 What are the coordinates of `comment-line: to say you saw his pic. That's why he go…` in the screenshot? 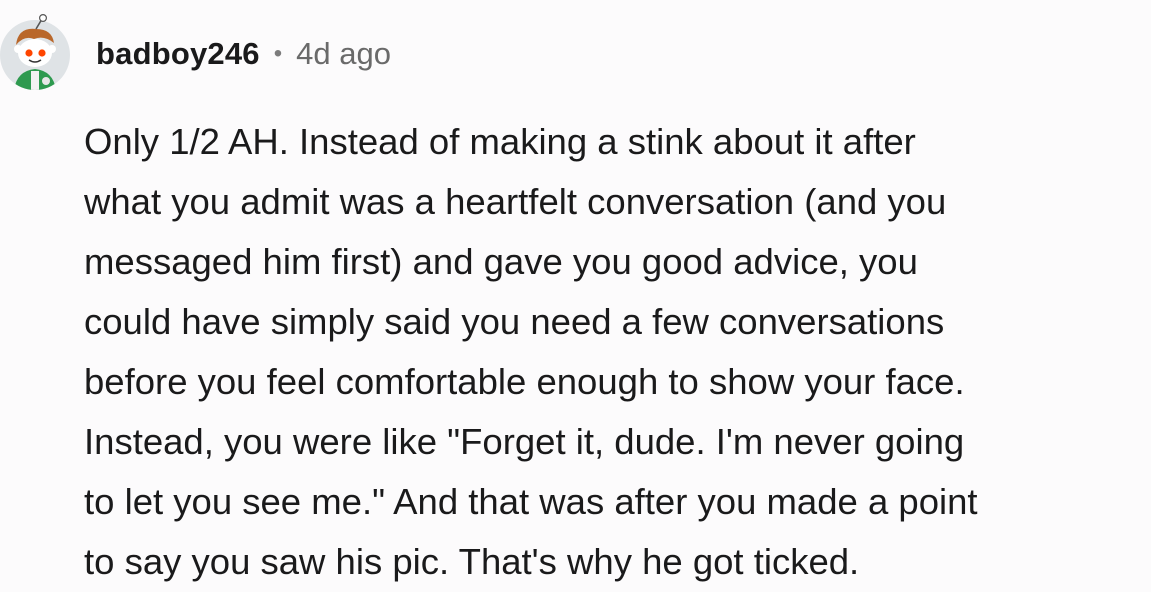 It's located at (472, 561).